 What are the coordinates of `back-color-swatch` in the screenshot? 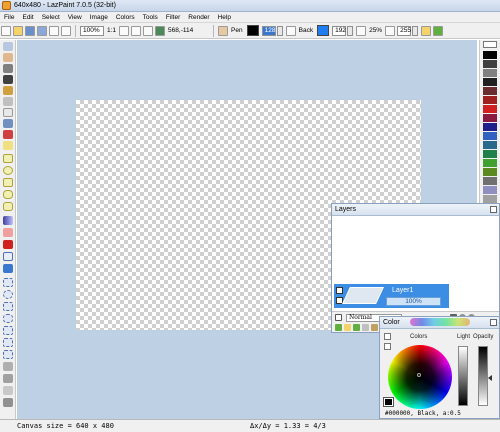 It's located at (323, 30).